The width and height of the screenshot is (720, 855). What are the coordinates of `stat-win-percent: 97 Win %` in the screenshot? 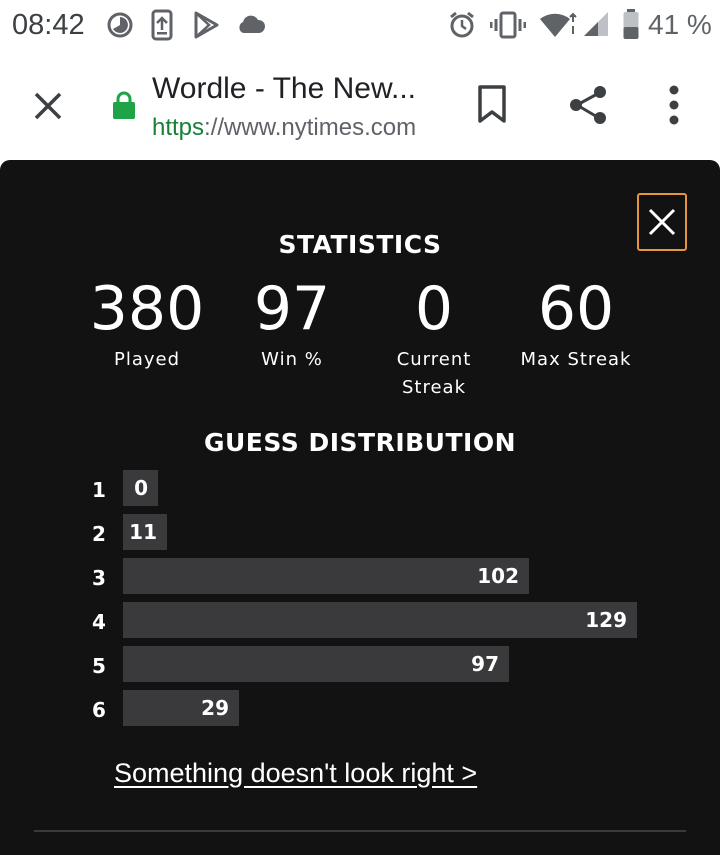 It's located at (292, 323).